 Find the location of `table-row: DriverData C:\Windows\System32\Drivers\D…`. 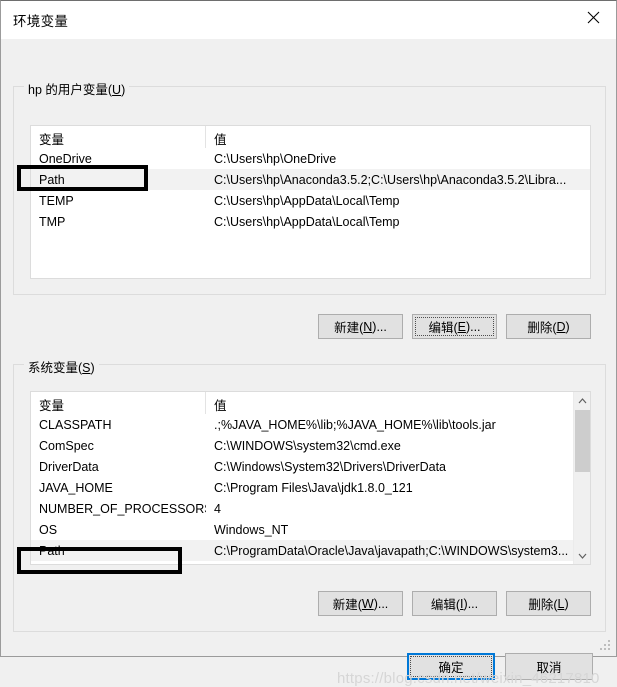

table-row: DriverData C:\Windows\System32\Drivers\D… is located at coordinates (310, 466).